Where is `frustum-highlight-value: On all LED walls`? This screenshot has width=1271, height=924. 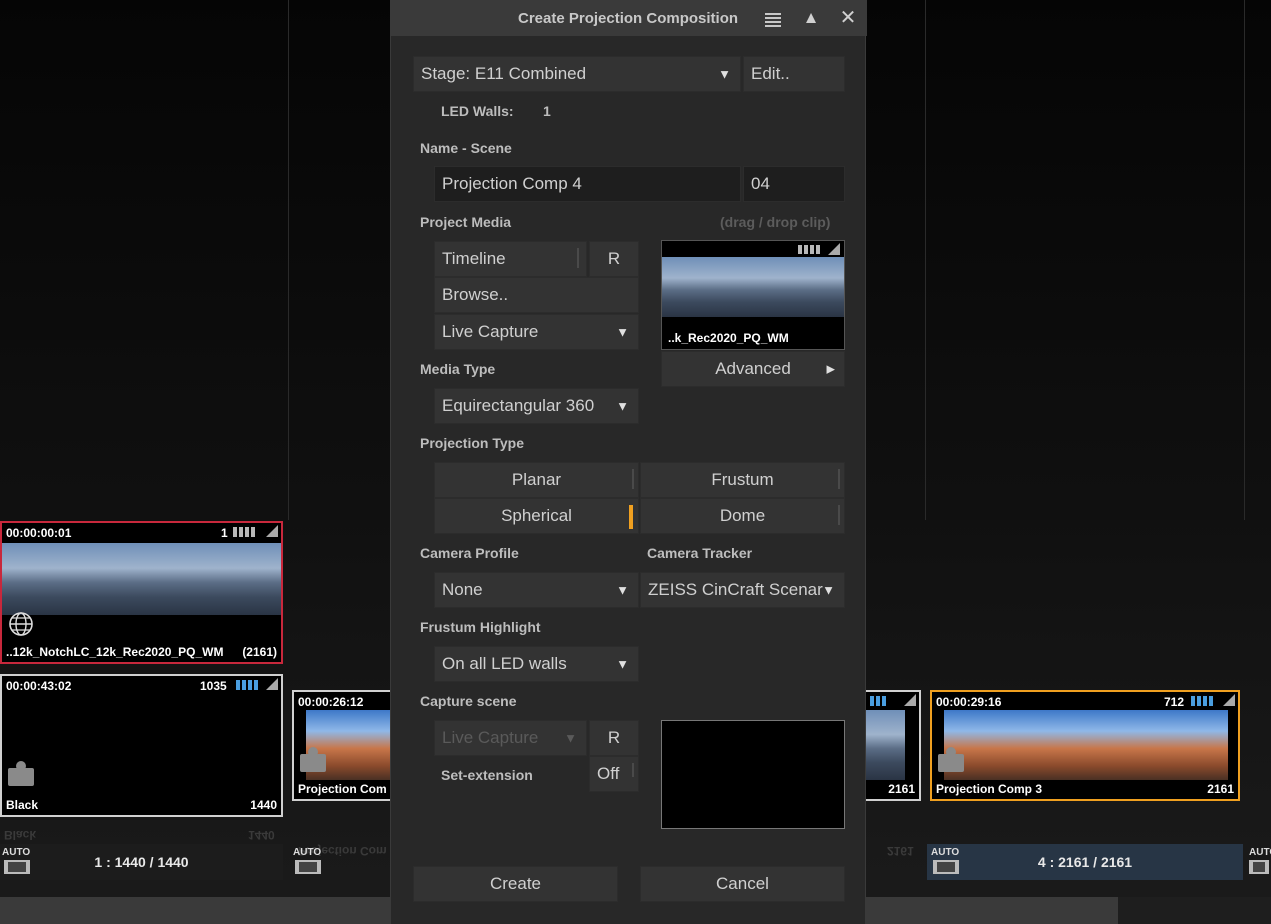
frustum-highlight-value: On all LED walls is located at coordinates (504, 663).